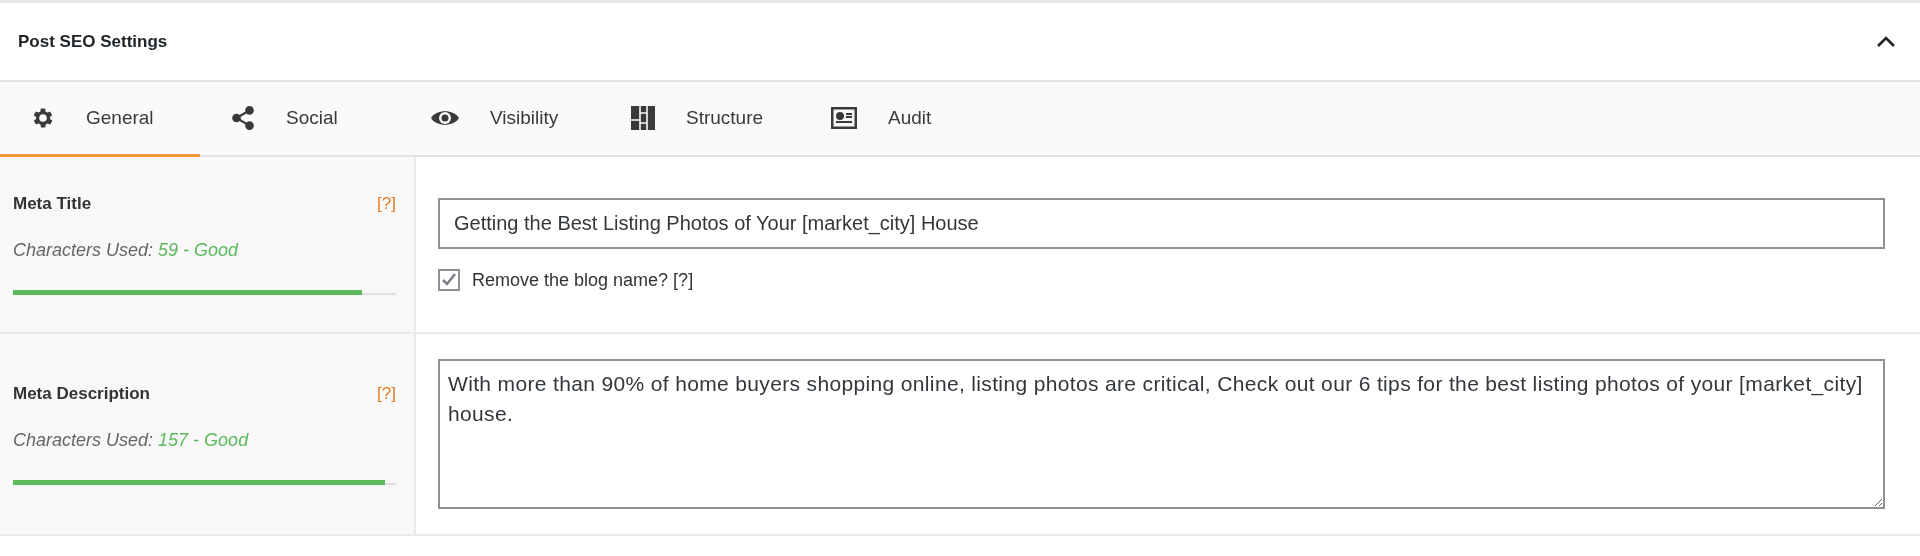 The image size is (1920, 556). Describe the element at coordinates (844, 118) in the screenshot. I see `report-icon` at that location.